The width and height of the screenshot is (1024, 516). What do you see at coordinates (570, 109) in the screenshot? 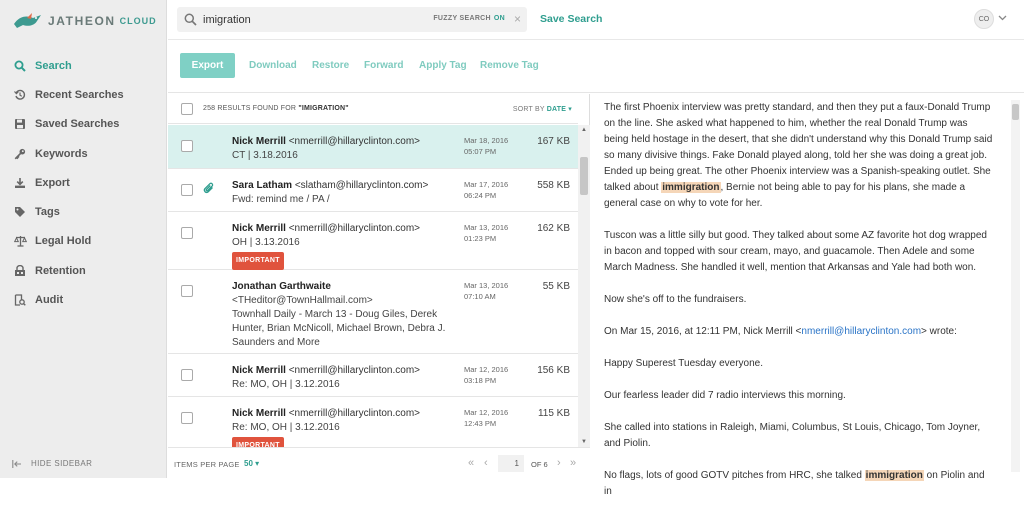
I see `chevron-down-icon: ▾` at bounding box center [570, 109].